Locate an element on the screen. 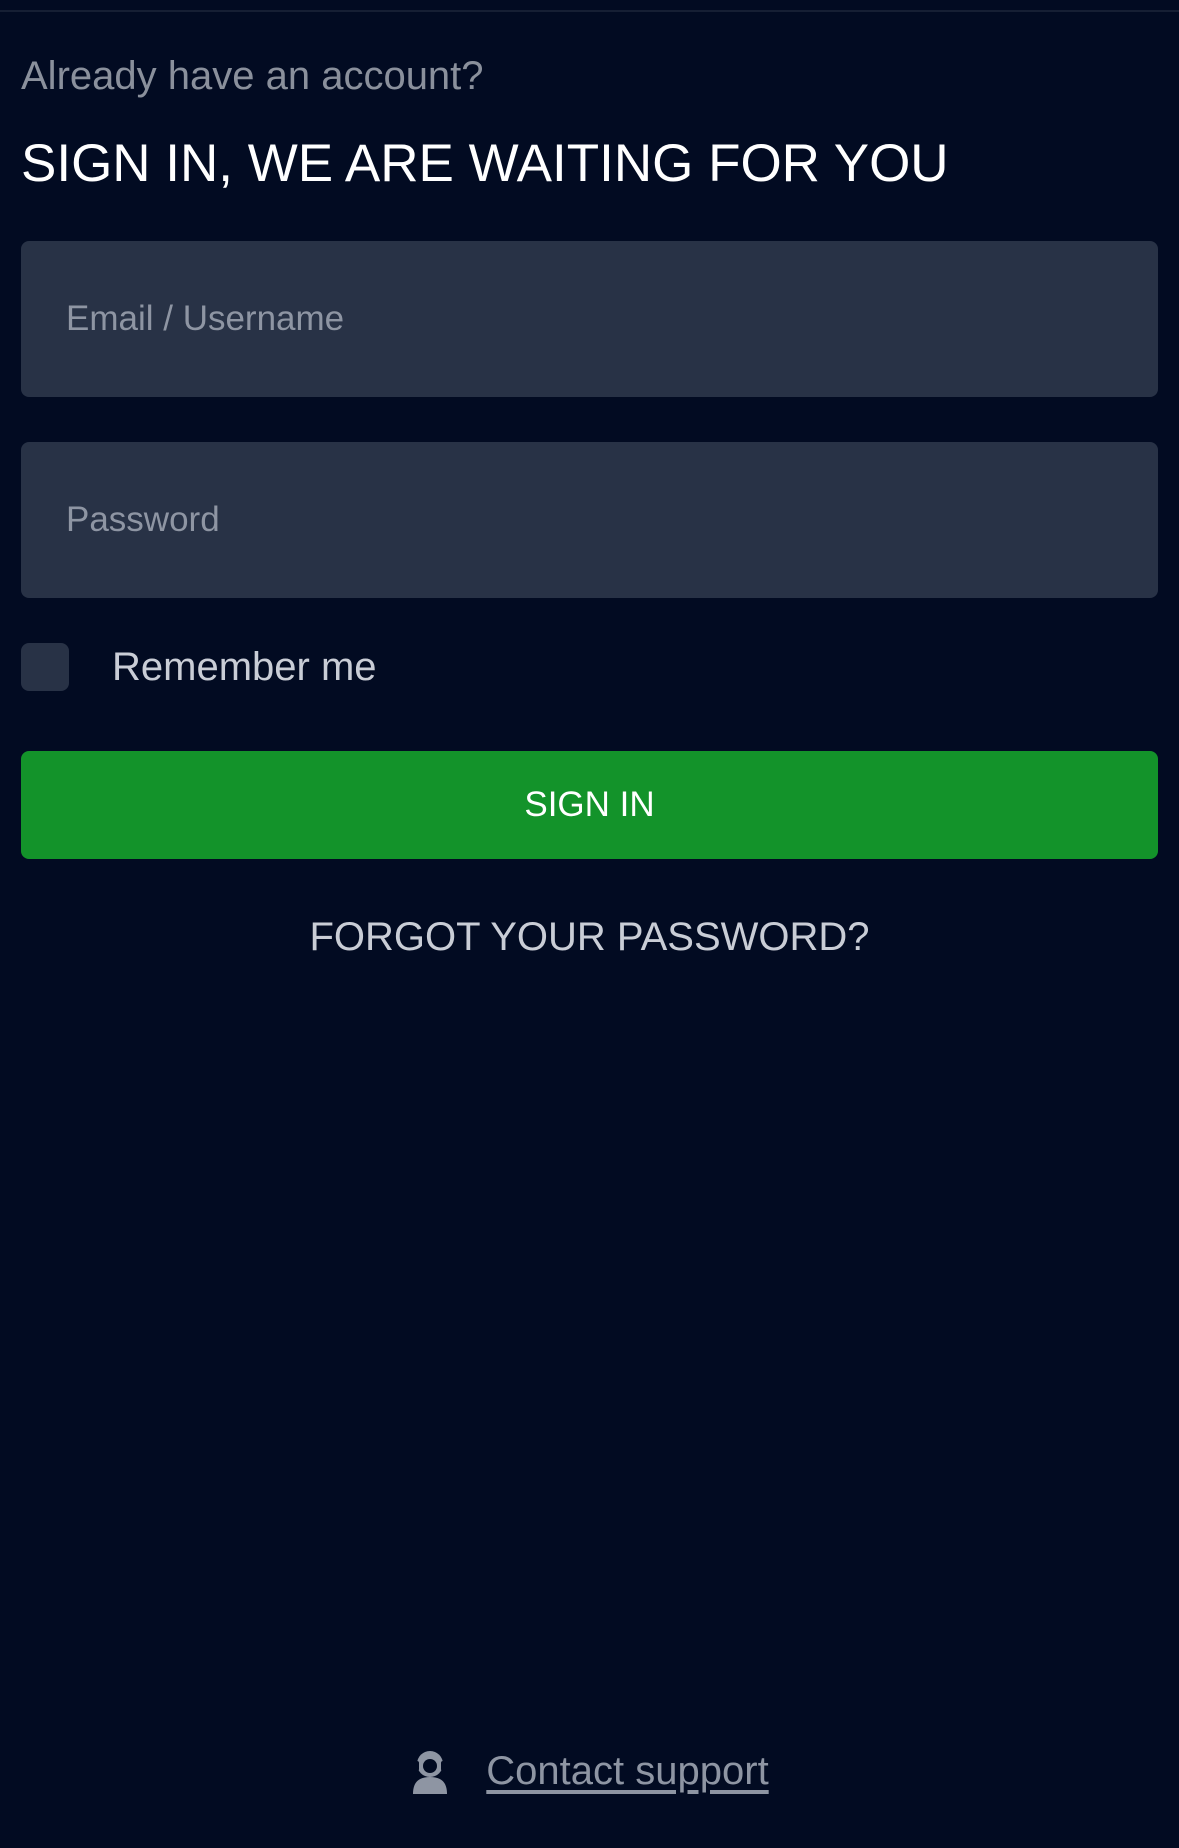 The image size is (1179, 1848). remember-me-label: Remember me is located at coordinates (244, 666).